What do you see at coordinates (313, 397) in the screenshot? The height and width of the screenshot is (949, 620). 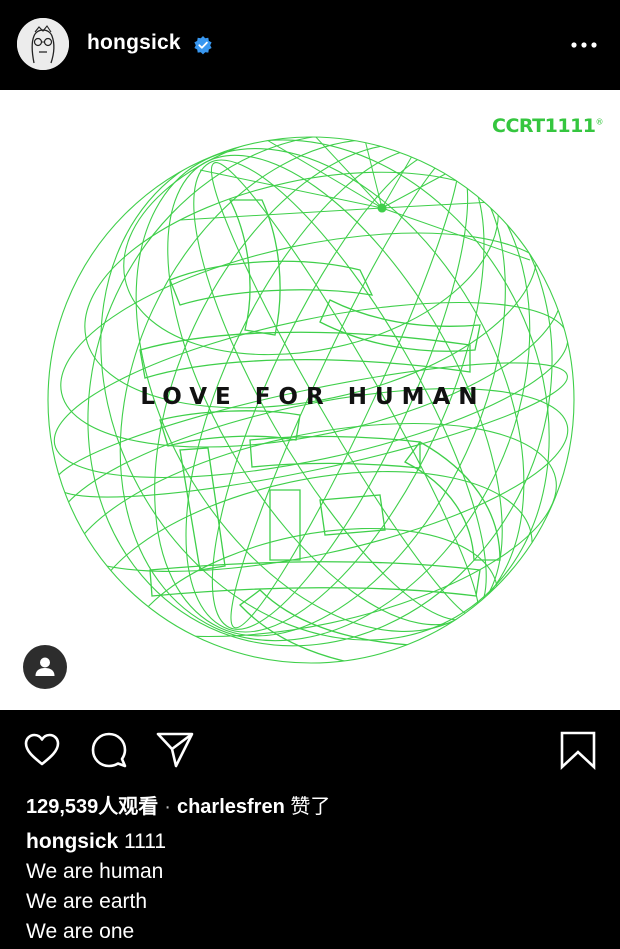 I see `artwork-slogan: LOVE FOR HUMAN` at bounding box center [313, 397].